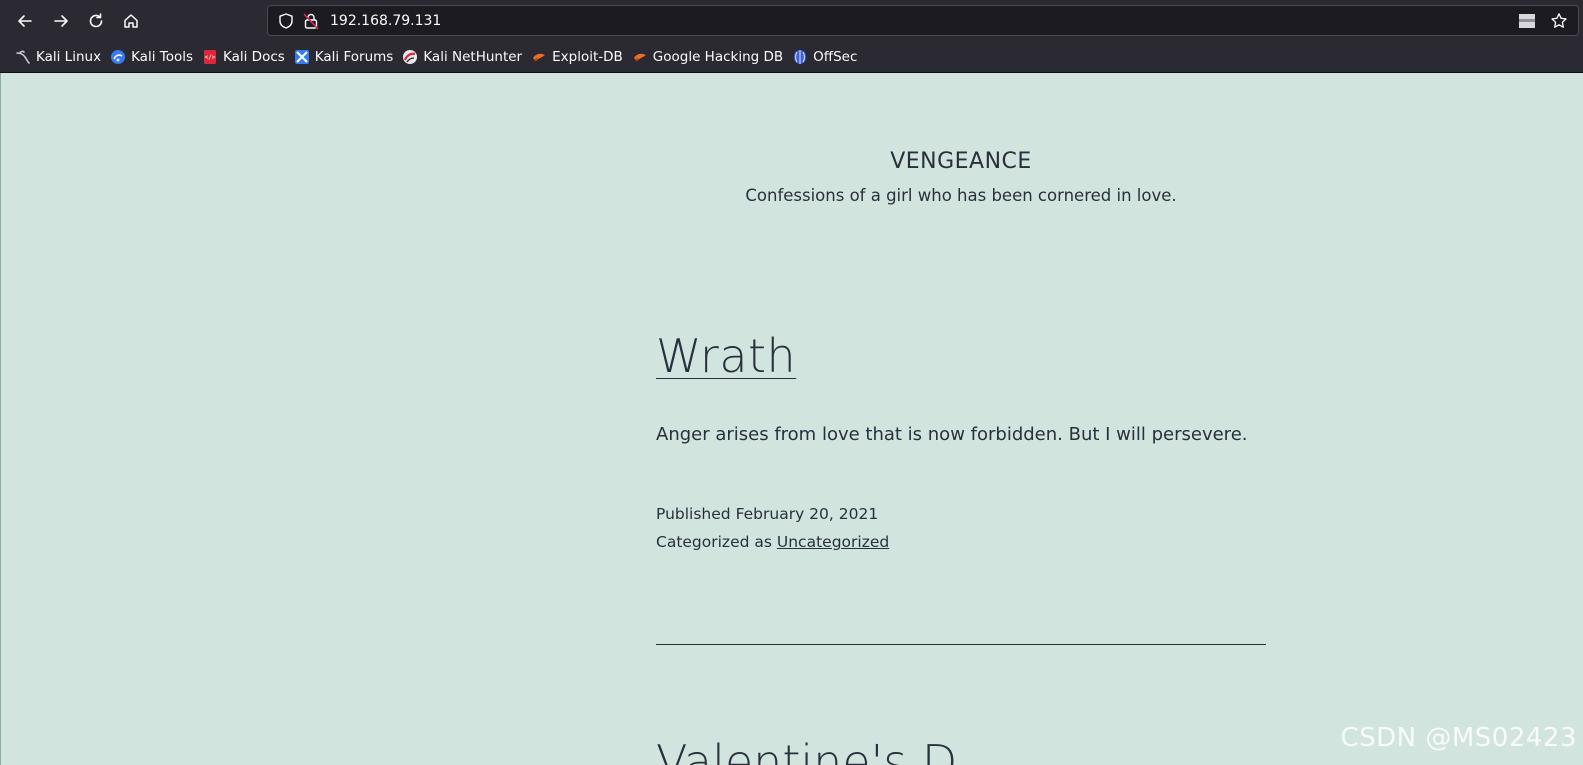  Describe the element at coordinates (961, 644) in the screenshot. I see `post-separator` at that location.